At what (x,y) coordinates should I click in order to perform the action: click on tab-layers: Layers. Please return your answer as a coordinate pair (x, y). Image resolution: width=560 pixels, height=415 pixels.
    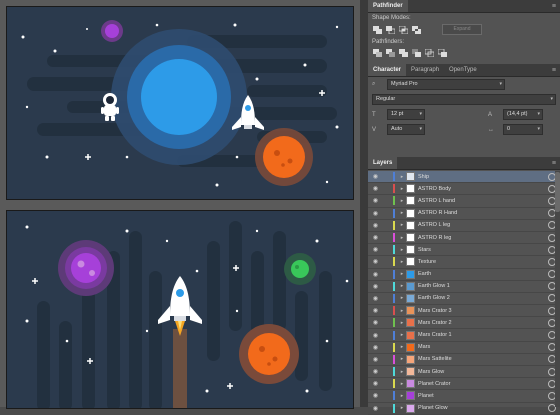
    Looking at the image, I should click on (383, 163).